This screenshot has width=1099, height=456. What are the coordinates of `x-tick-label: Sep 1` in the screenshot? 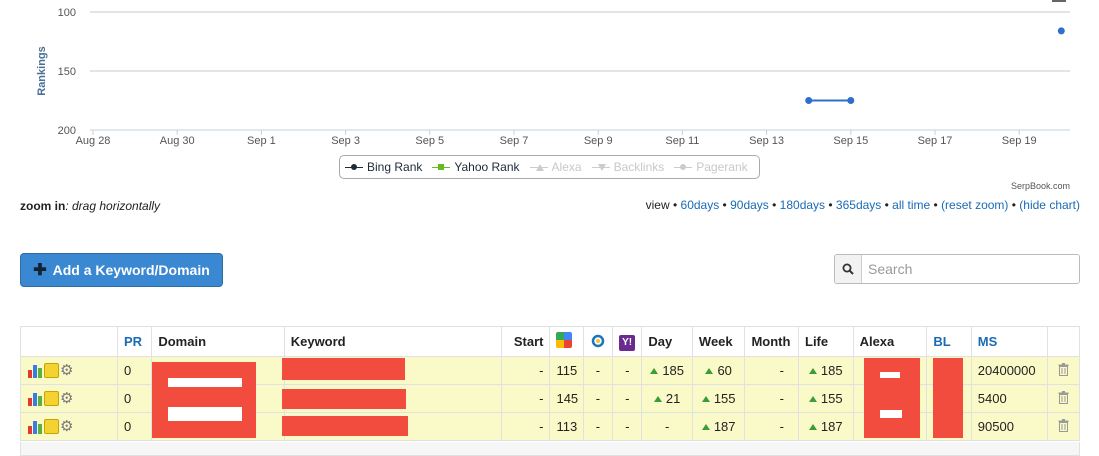 It's located at (261, 141).